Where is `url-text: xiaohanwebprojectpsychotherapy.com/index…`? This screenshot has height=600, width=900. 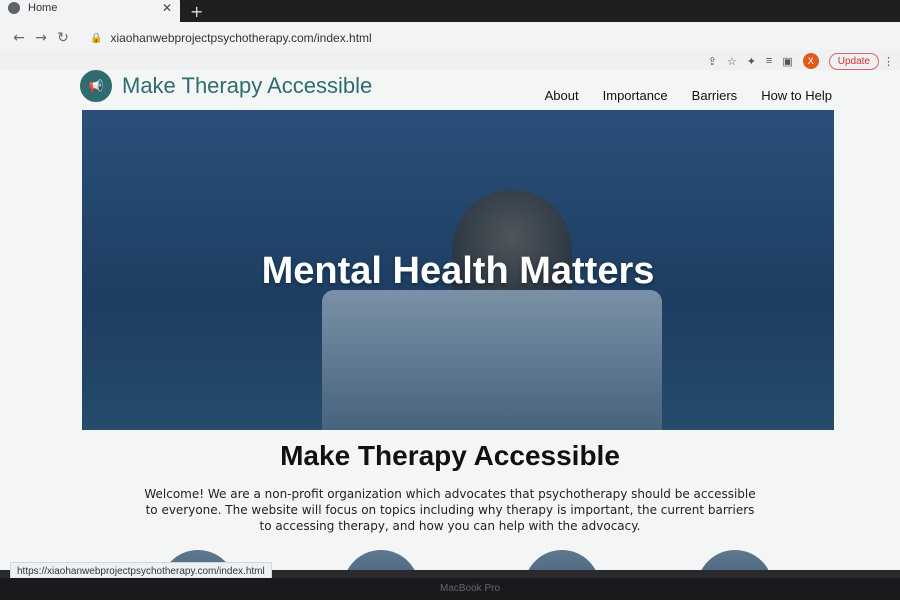
url-text: xiaohanwebprojectpsychotherapy.com/index… is located at coordinates (240, 38).